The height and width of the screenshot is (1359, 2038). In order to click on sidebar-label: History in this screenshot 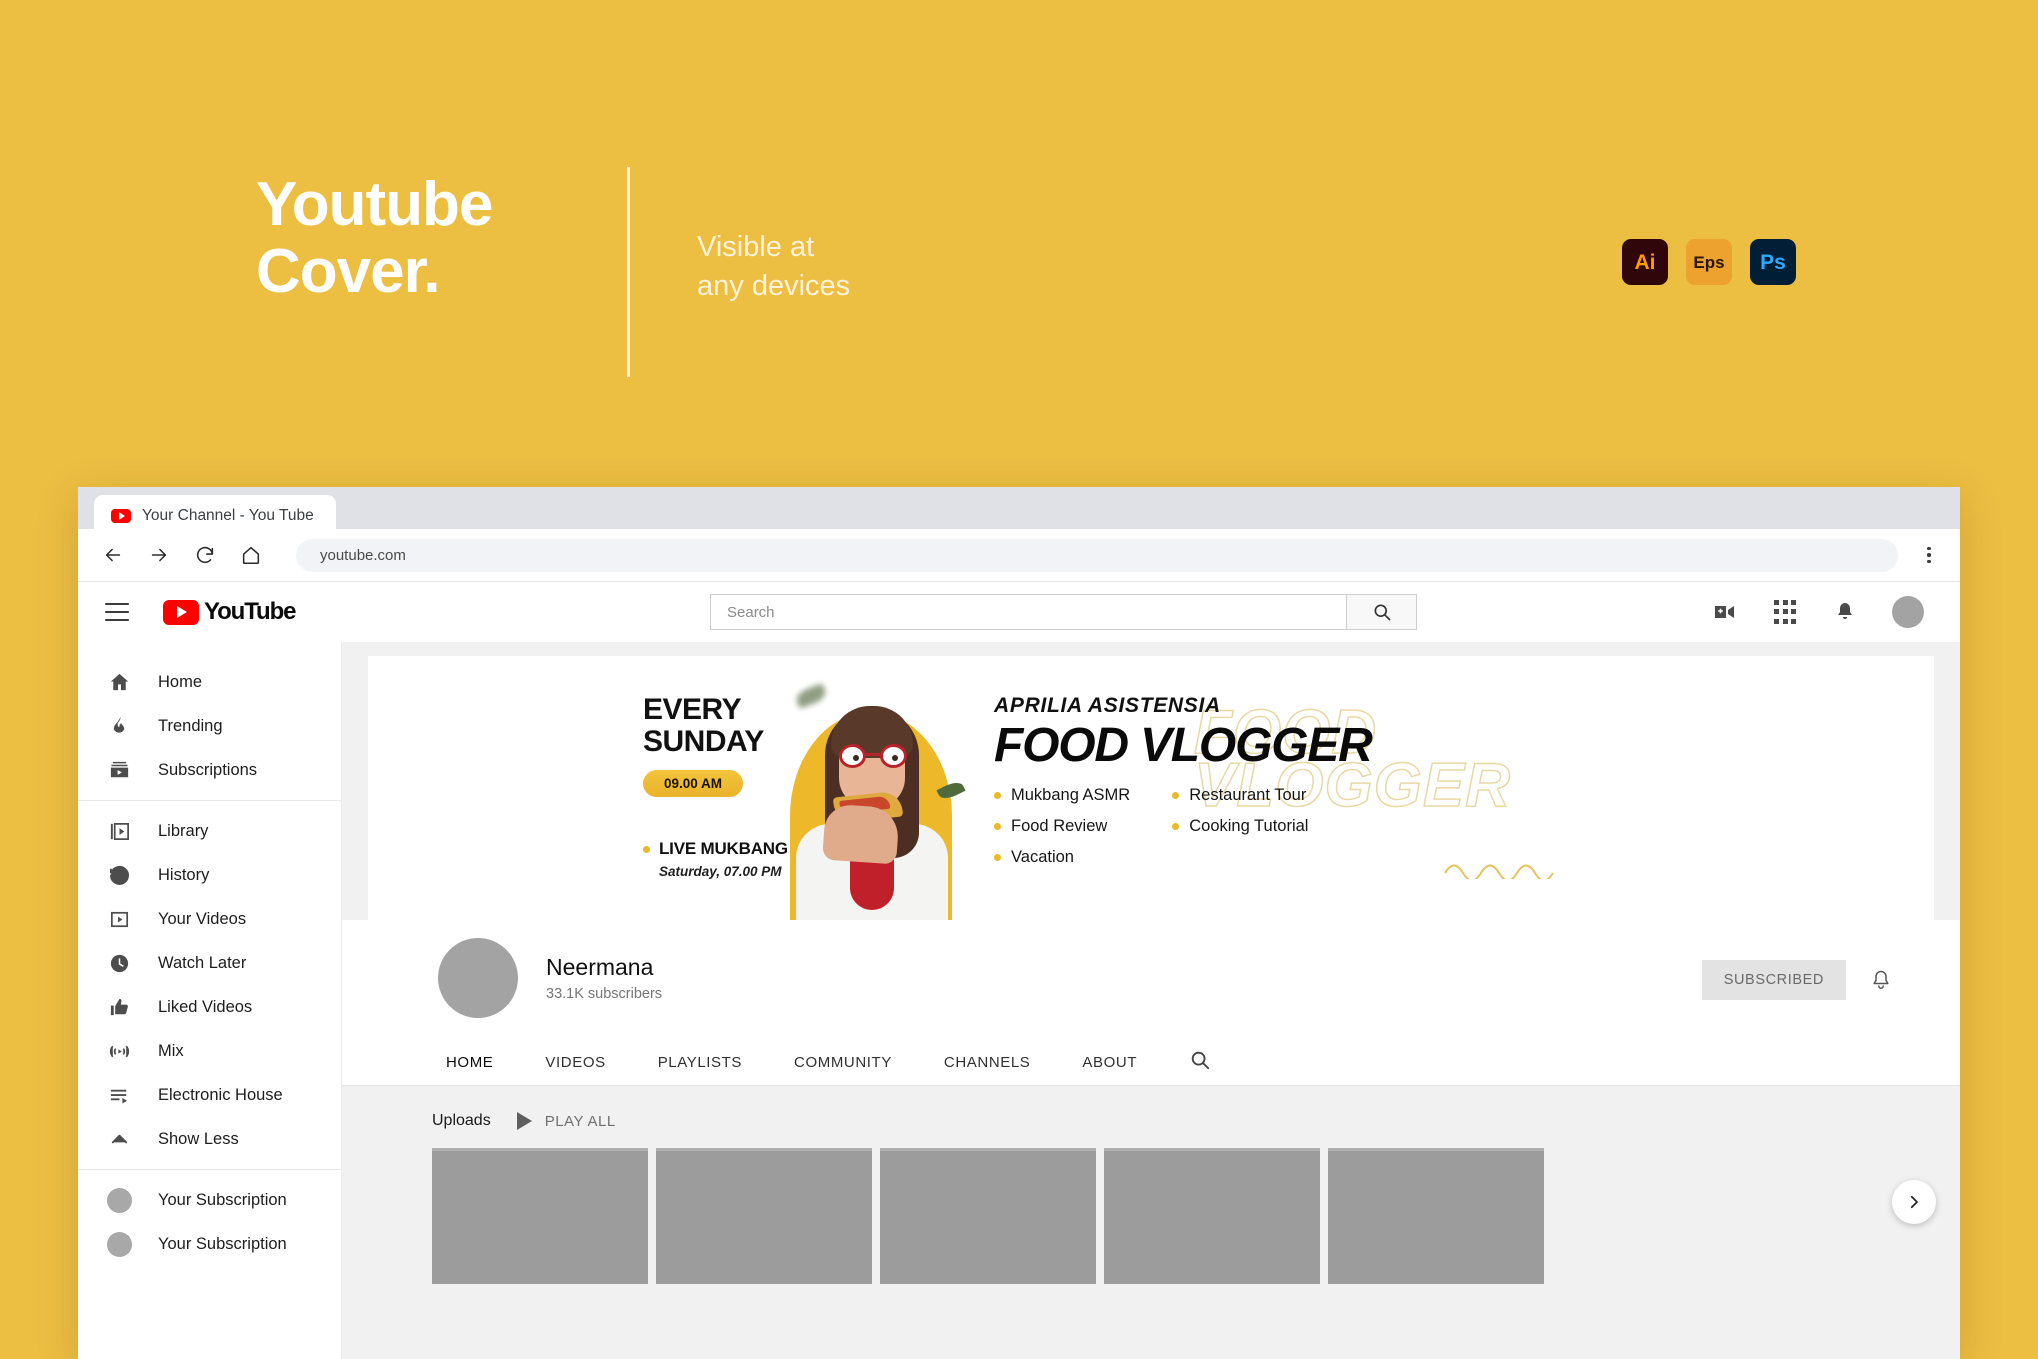, I will do `click(184, 874)`.